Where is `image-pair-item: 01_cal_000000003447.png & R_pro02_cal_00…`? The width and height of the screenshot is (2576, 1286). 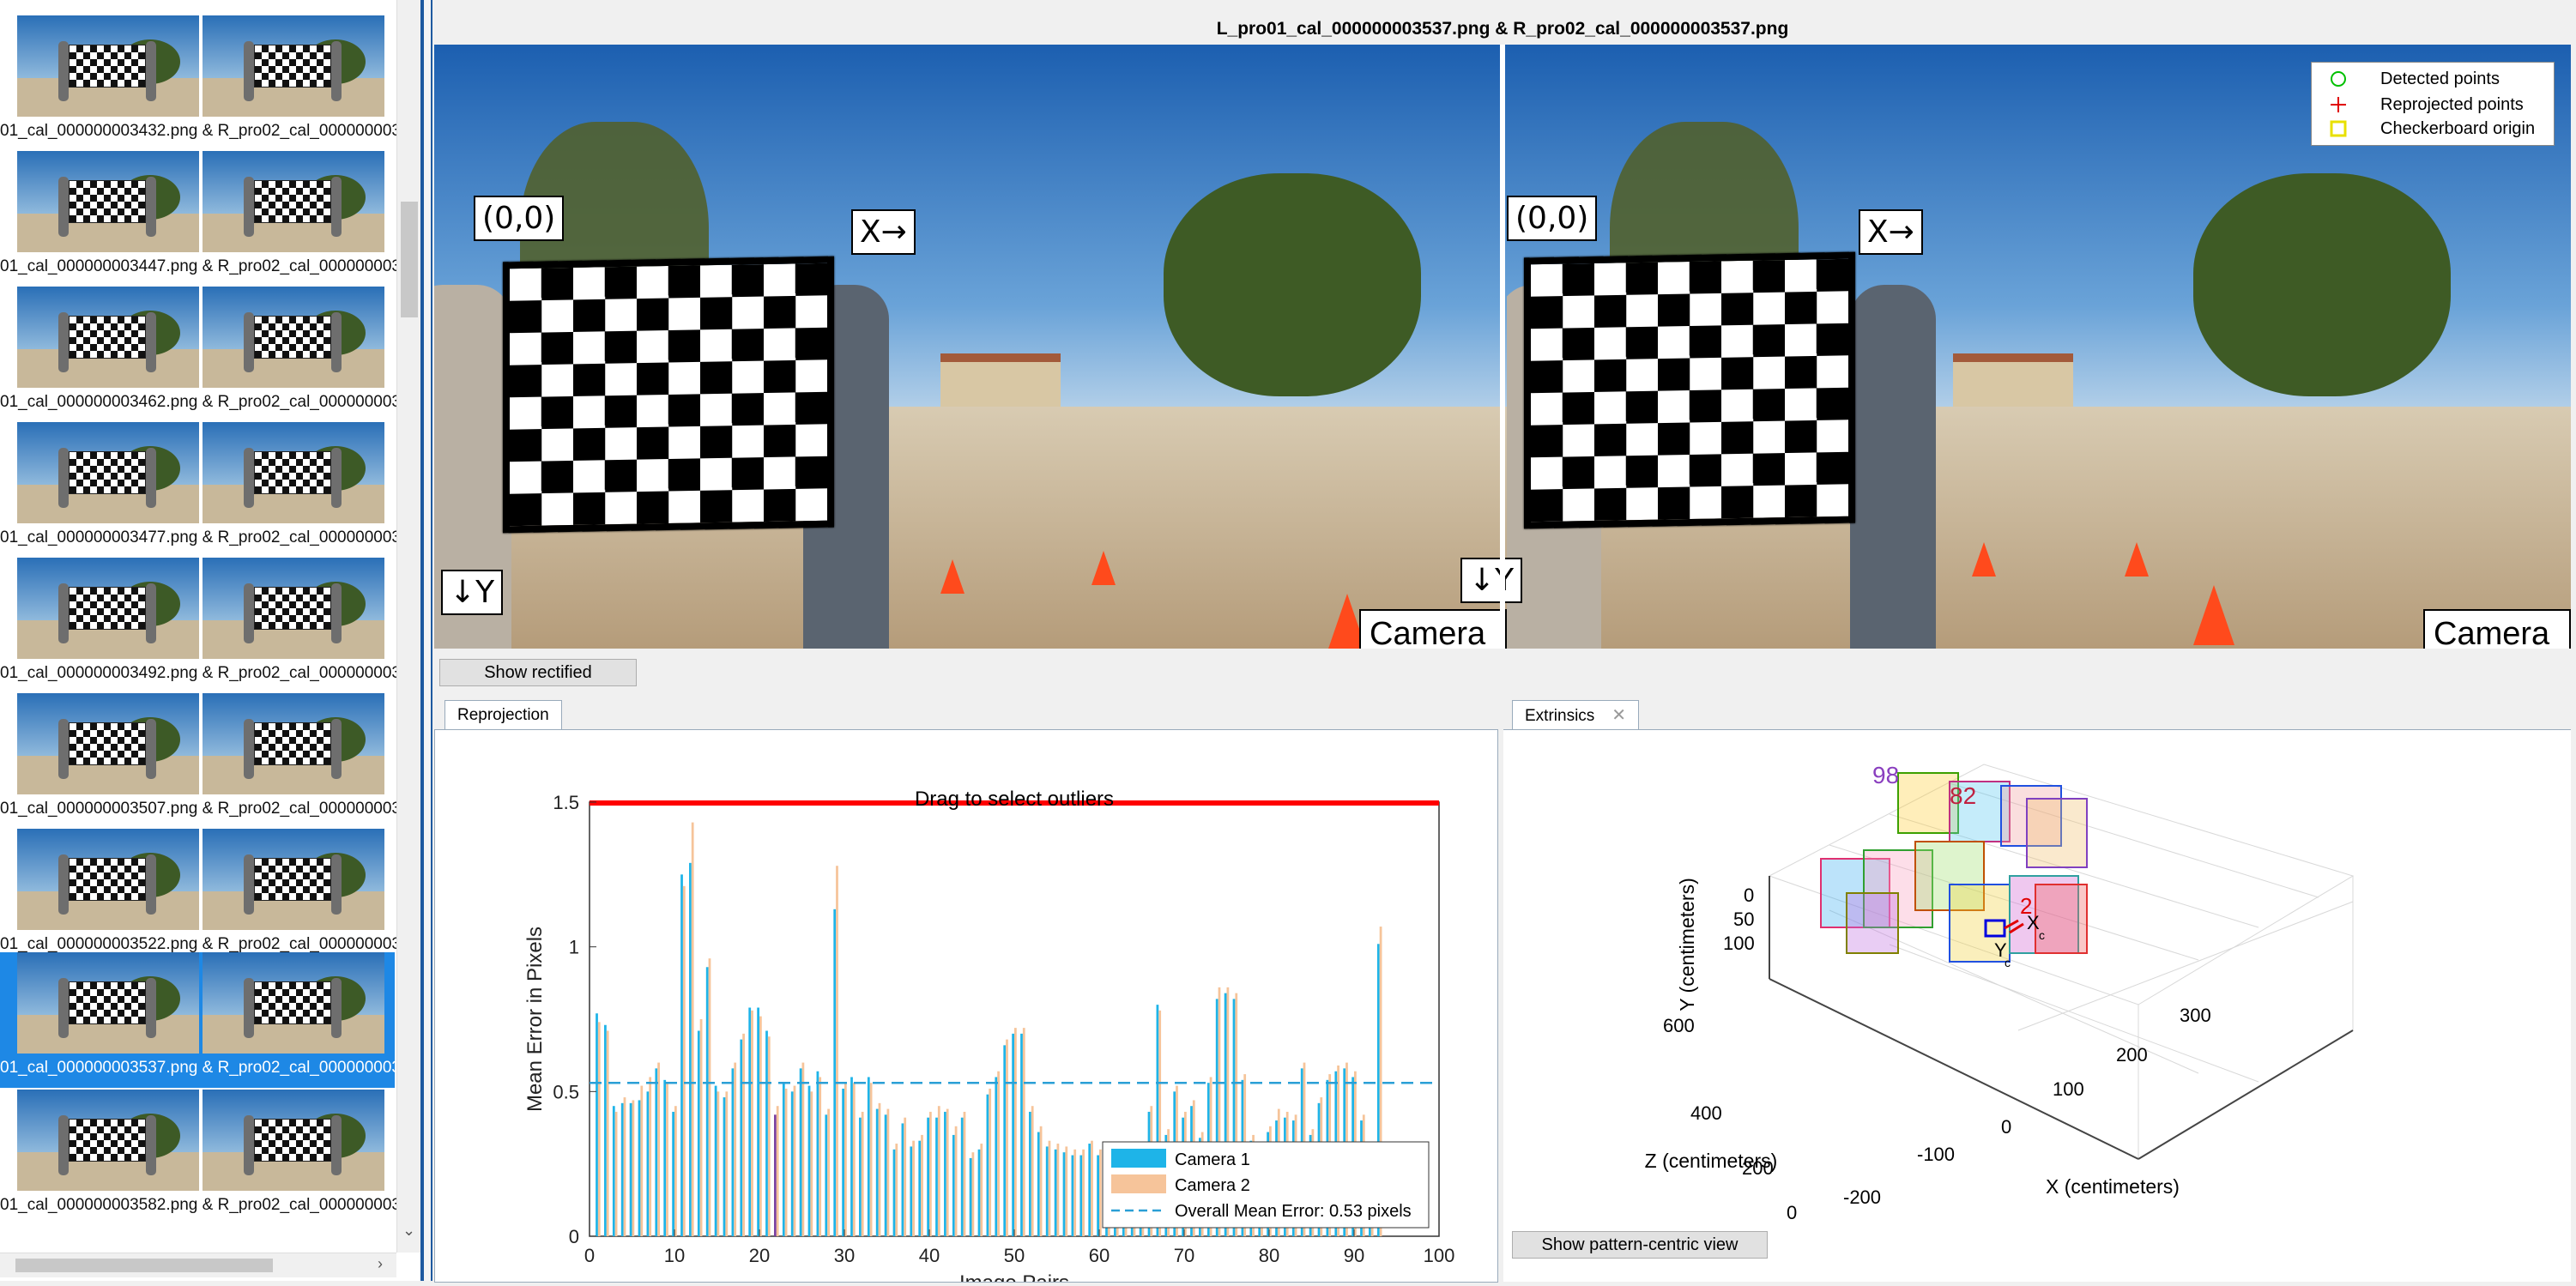 image-pair-item: 01_cal_000000003447.png & R_pro02_cal_00… is located at coordinates (200, 219).